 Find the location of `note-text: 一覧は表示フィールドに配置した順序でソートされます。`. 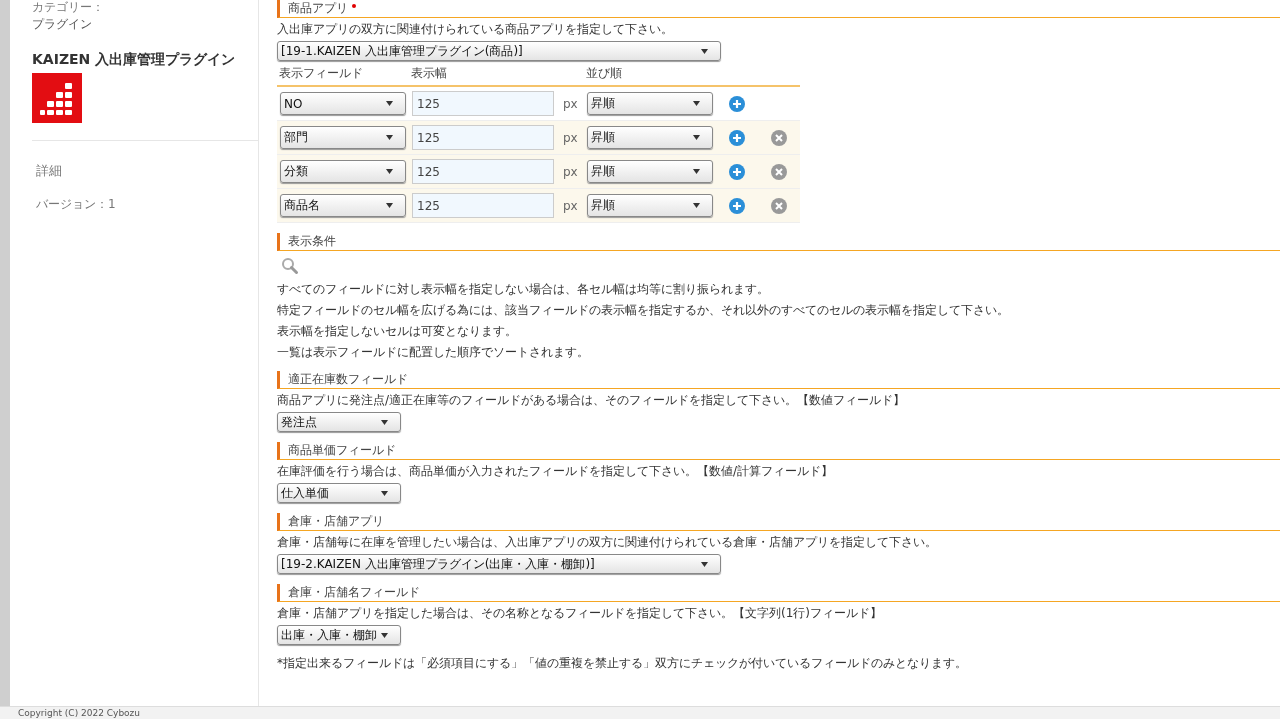

note-text: 一覧は表示フィールドに配置した順序でソートされます。 is located at coordinates (433, 352).